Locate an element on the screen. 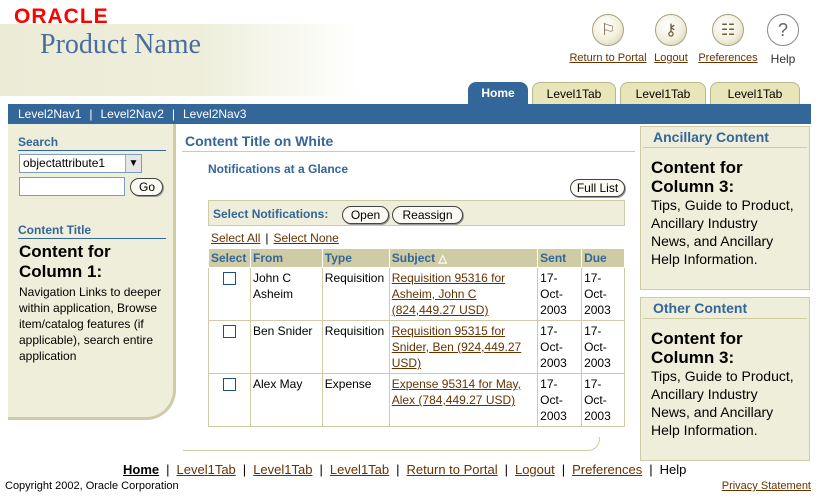 This screenshot has width=819, height=501. cell-from: Alex May is located at coordinates (286, 400).